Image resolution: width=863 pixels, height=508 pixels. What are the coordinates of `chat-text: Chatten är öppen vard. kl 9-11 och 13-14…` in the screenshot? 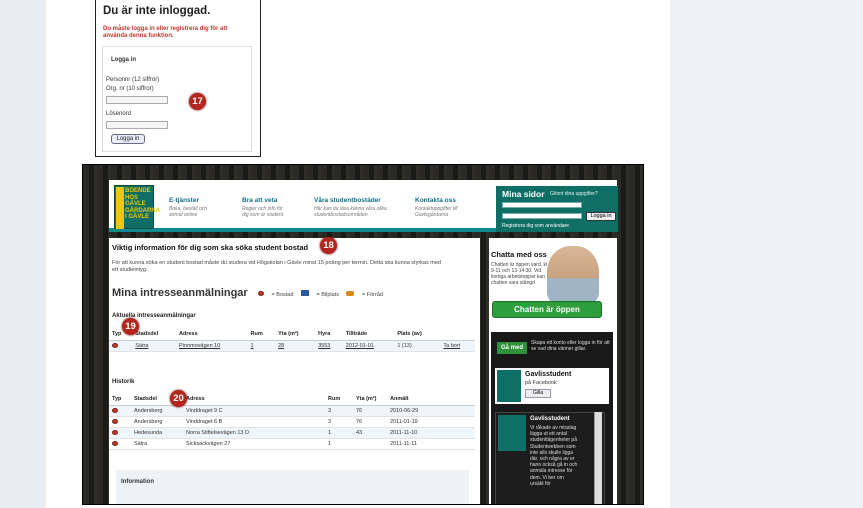 It's located at (519, 274).